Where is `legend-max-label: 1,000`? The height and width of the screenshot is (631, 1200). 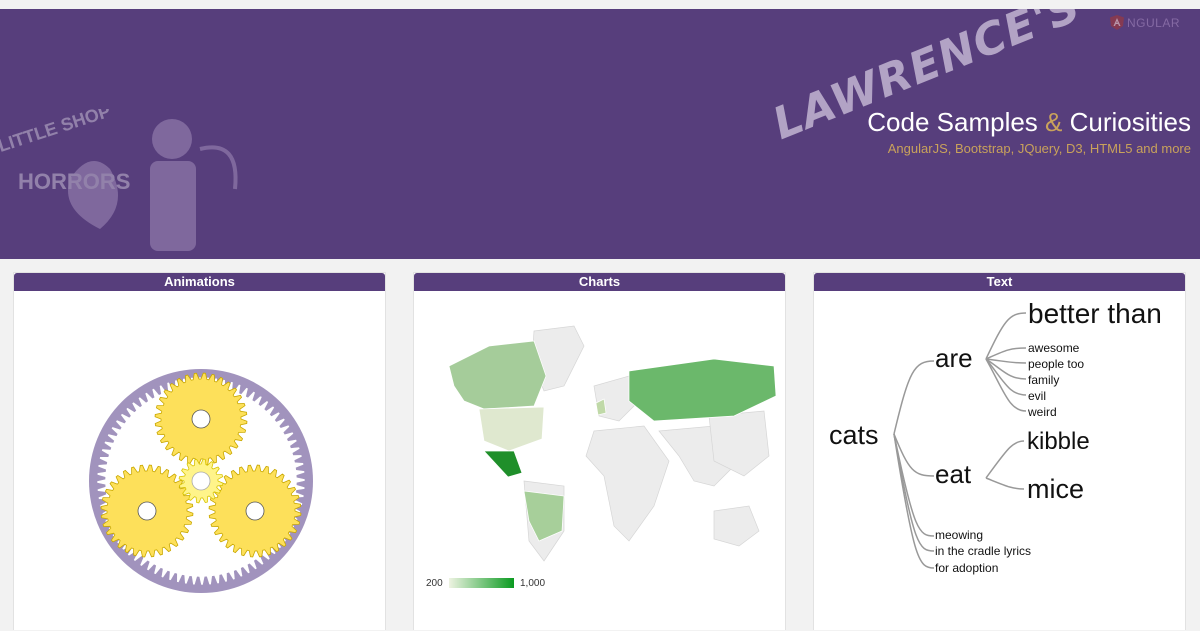 legend-max-label: 1,000 is located at coordinates (532, 583).